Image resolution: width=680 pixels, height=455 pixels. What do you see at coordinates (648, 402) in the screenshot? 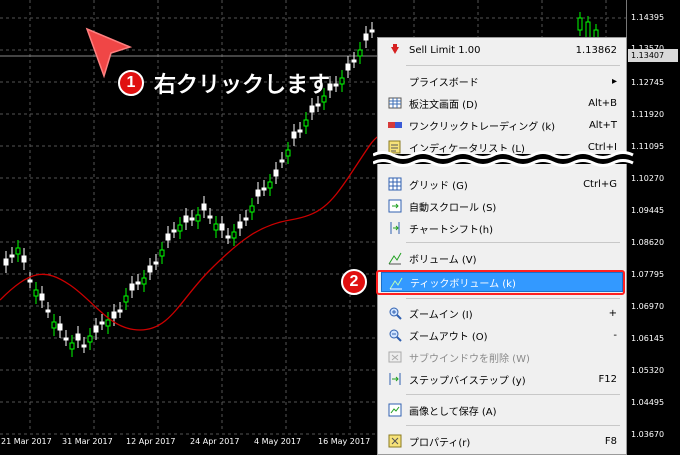
I see `price-tick: 1.04495` at bounding box center [648, 402].